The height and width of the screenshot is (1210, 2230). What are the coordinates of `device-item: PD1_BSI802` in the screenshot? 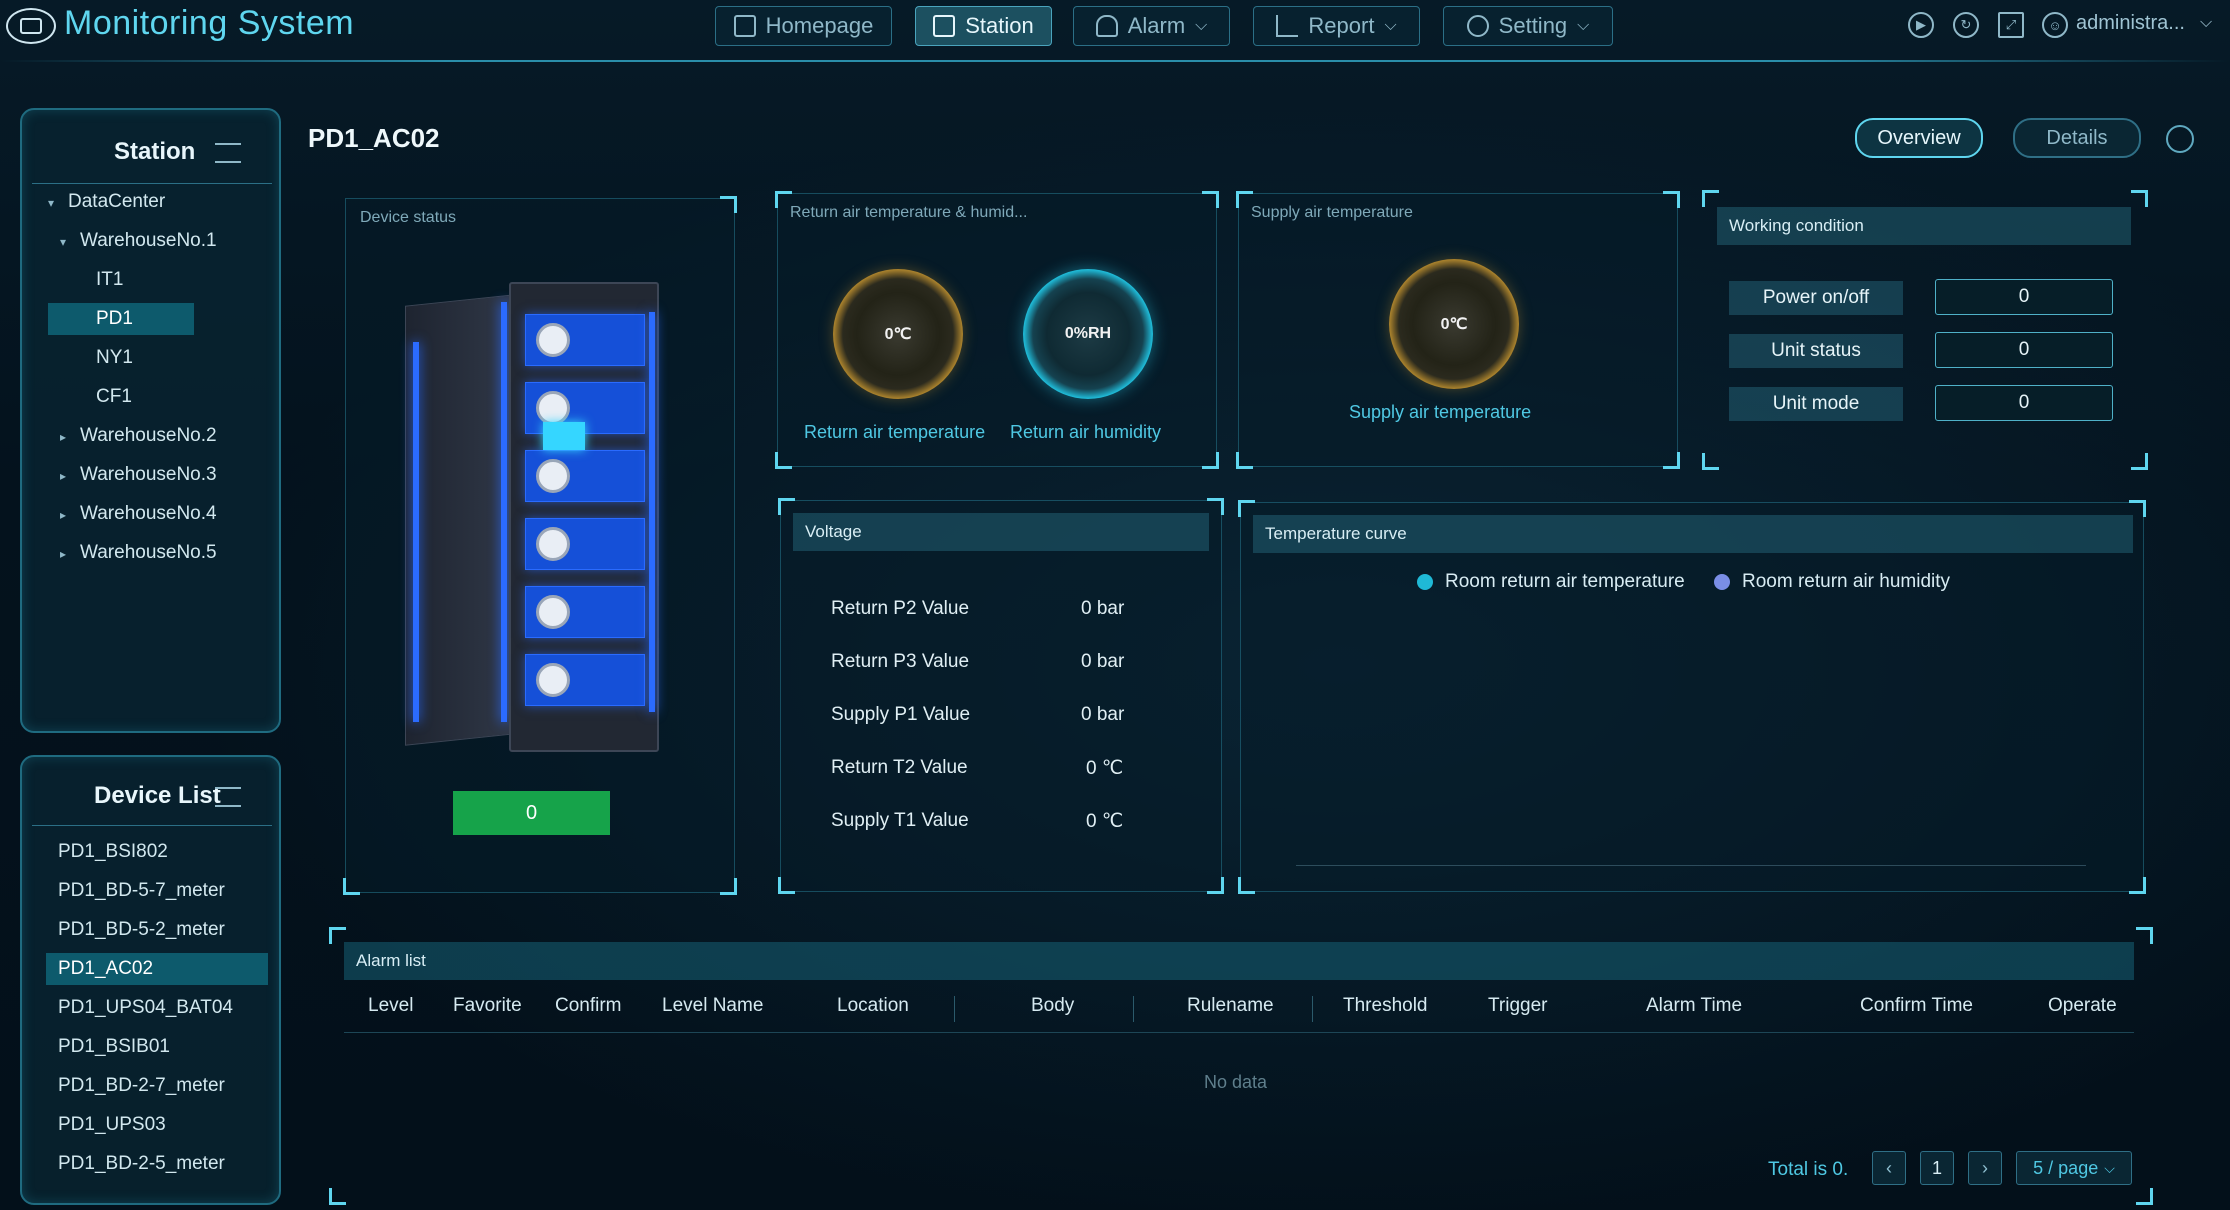 It's located at (167, 852).